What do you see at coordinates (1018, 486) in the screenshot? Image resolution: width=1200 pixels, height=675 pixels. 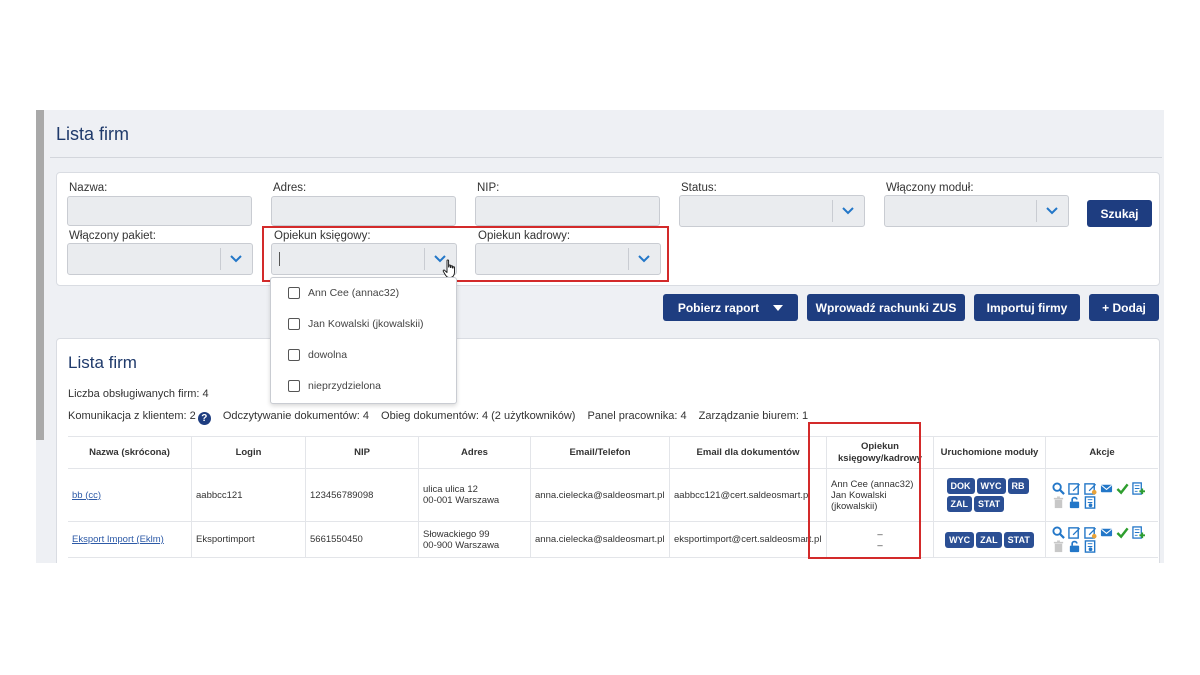 I see `module-badge: RB` at bounding box center [1018, 486].